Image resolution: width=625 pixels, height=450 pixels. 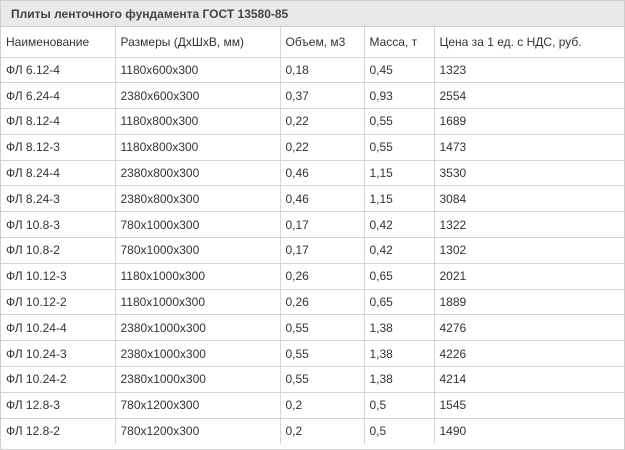 What do you see at coordinates (58, 42) in the screenshot?
I see `header-name: Наименование` at bounding box center [58, 42].